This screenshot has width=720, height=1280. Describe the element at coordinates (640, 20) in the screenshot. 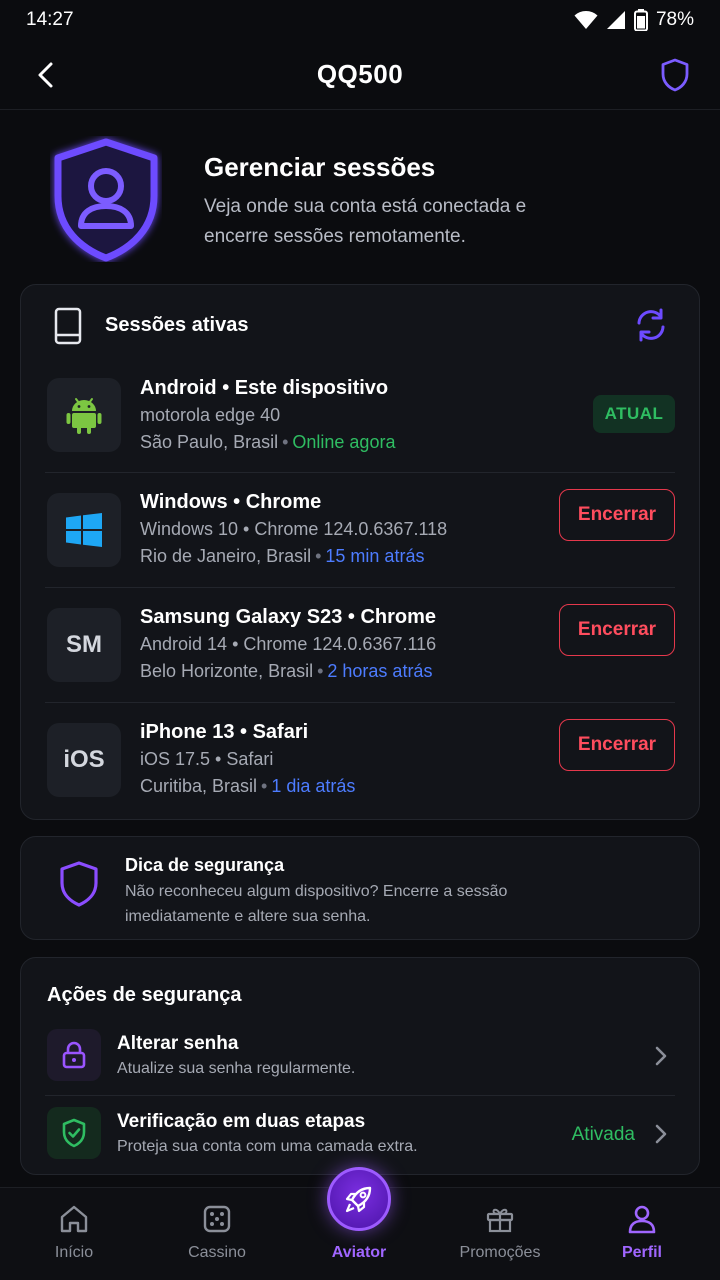

I see `battery-icon` at that location.